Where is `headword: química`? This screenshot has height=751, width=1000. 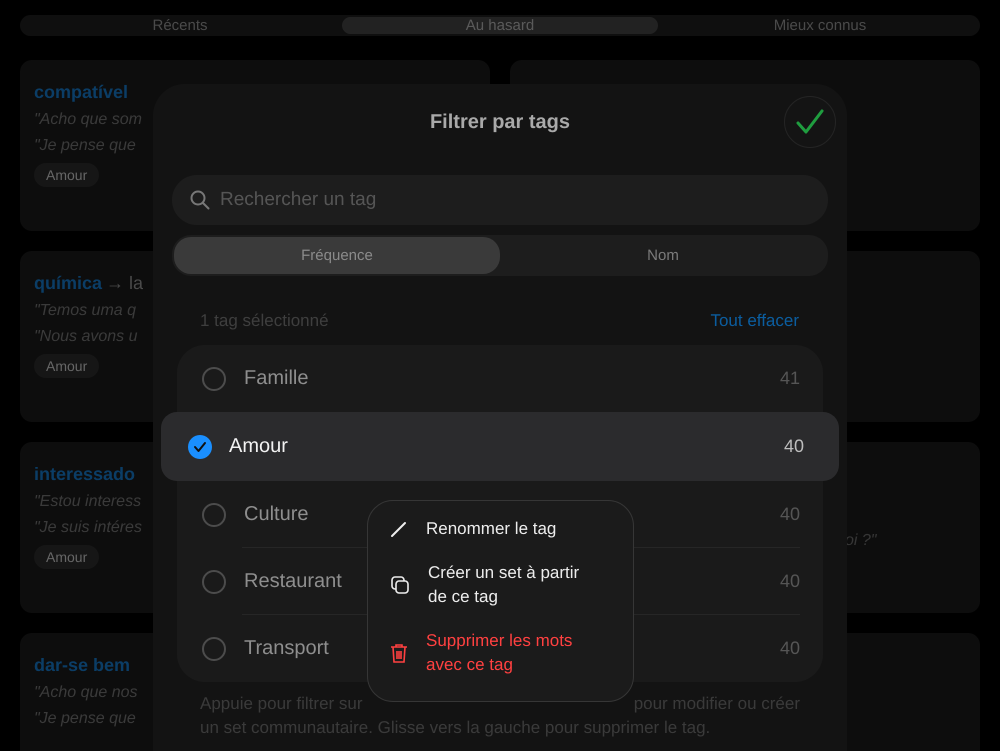 headword: química is located at coordinates (68, 283).